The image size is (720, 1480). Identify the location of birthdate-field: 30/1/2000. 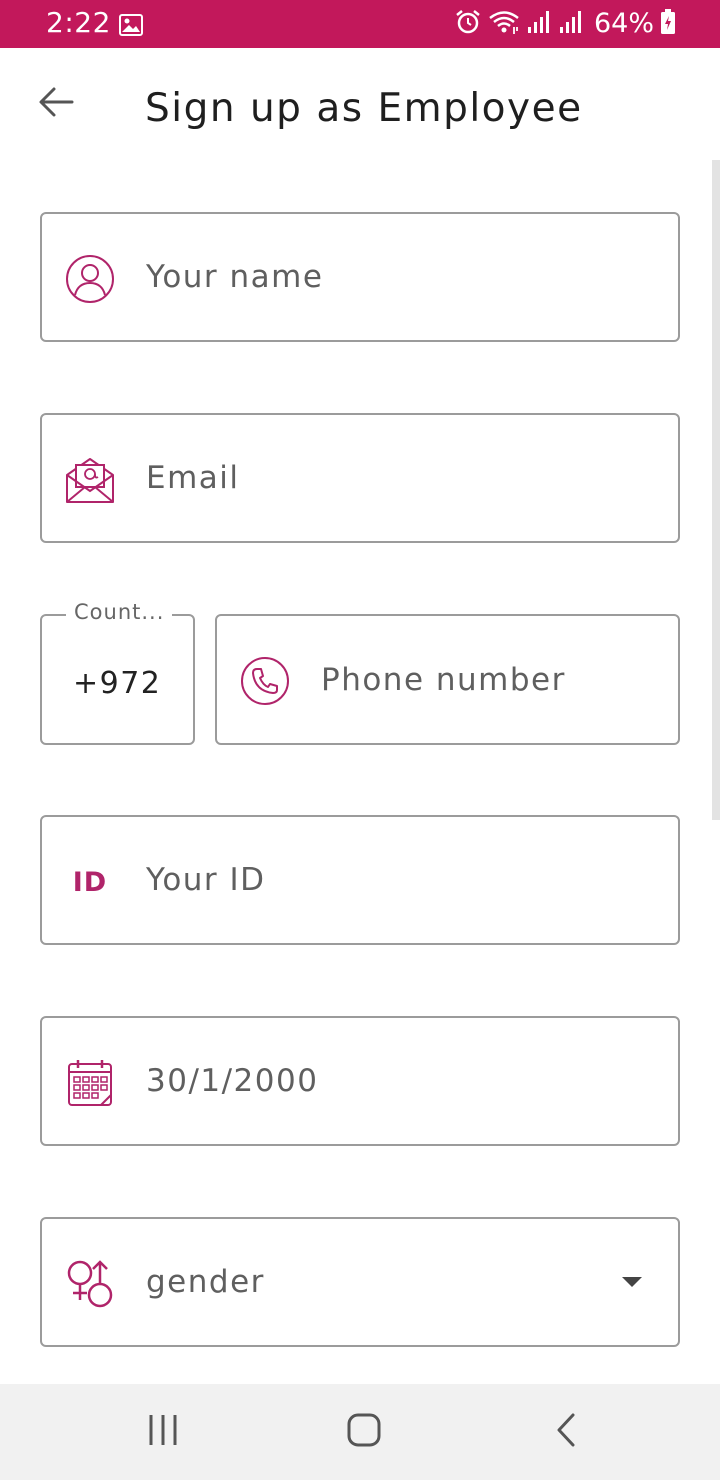
(360, 1081).